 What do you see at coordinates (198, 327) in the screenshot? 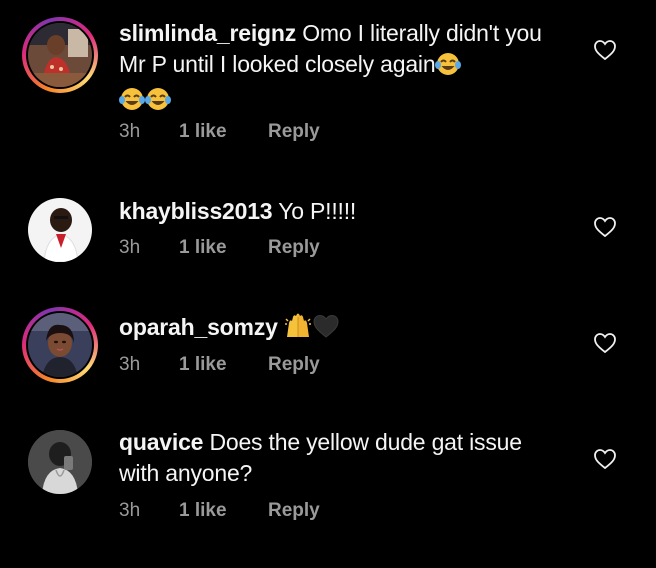
I see `comment-username: oparah_somzy` at bounding box center [198, 327].